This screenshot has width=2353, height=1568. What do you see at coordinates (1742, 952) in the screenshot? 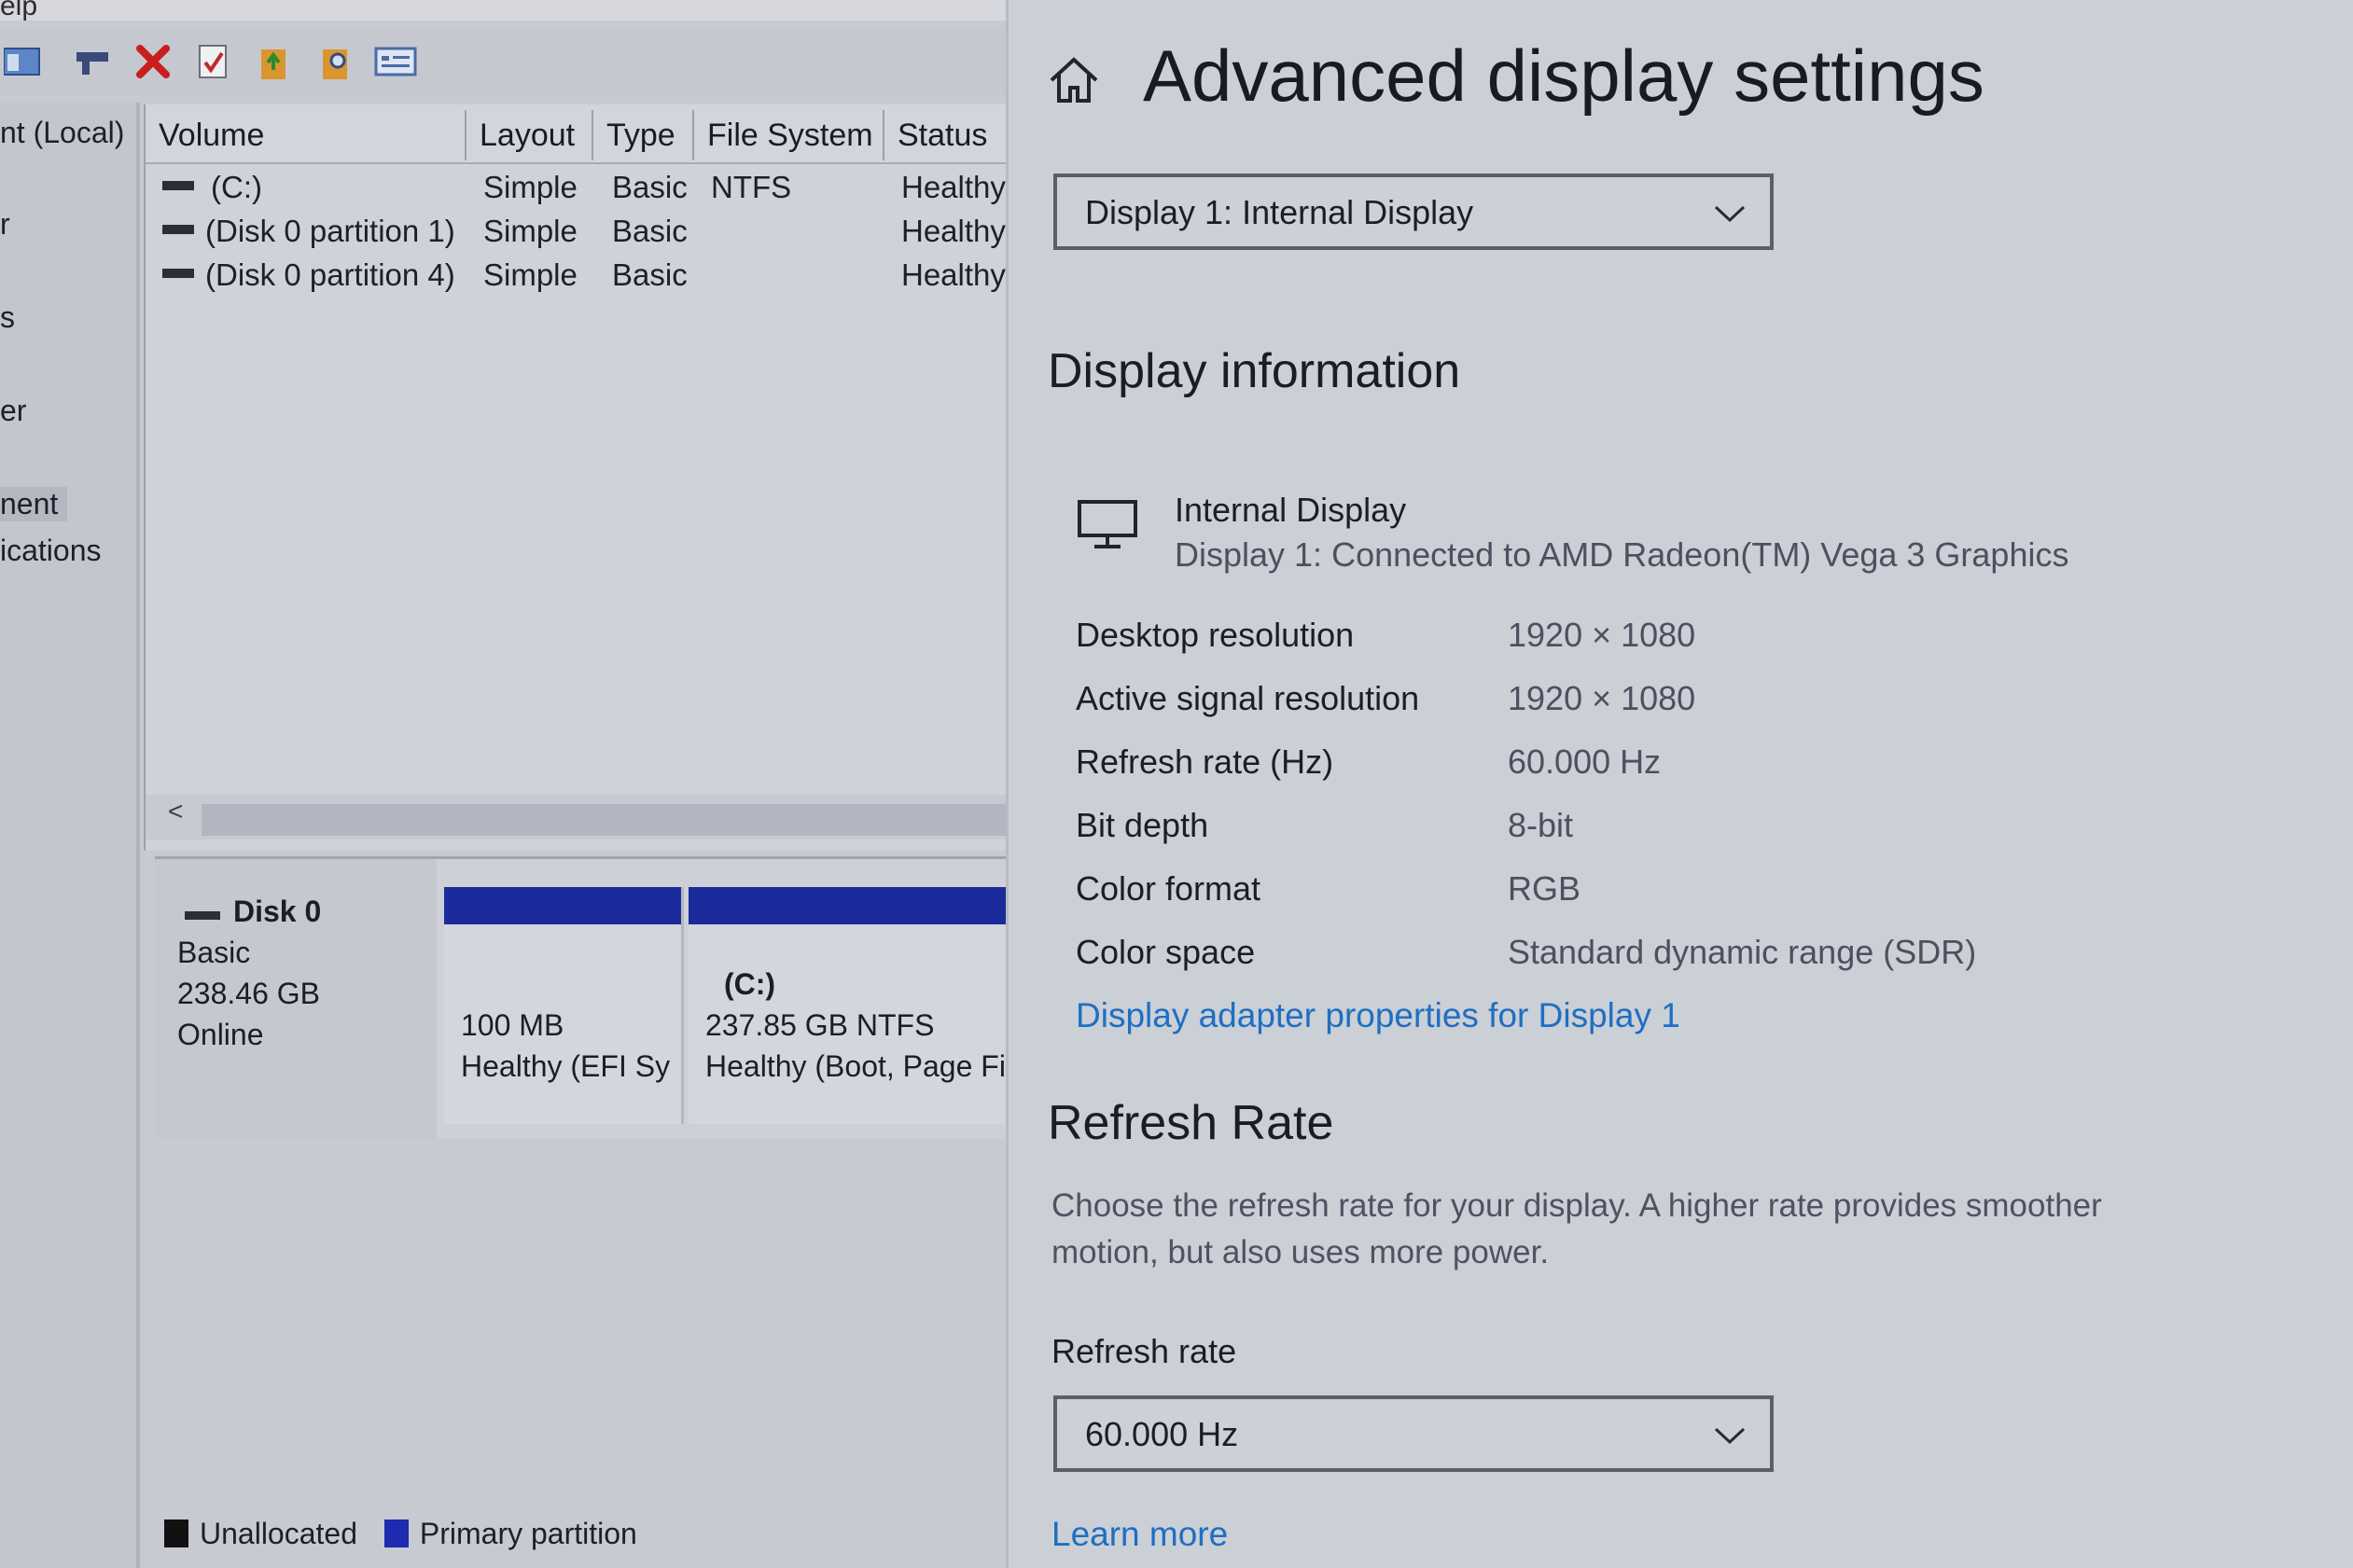
I see `info-value-color-space: Standard dynamic range (SDR)` at bounding box center [1742, 952].